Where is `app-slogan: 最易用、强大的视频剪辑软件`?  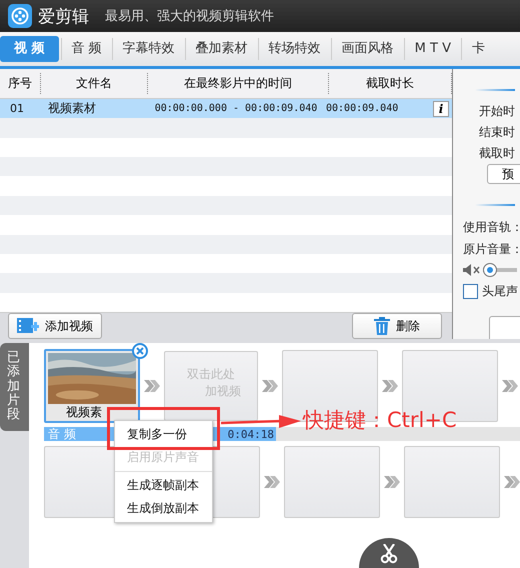
app-slogan: 最易用、强大的视频剪辑软件 is located at coordinates (189, 16).